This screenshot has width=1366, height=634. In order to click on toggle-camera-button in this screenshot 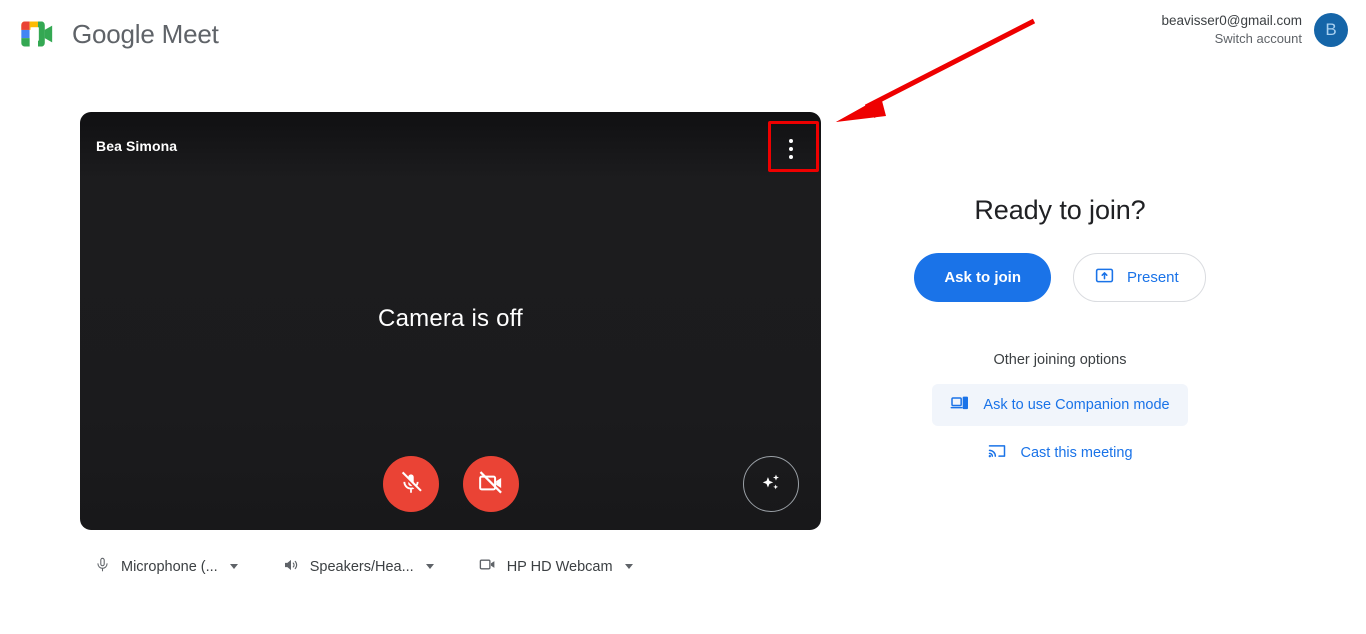, I will do `click(490, 484)`.